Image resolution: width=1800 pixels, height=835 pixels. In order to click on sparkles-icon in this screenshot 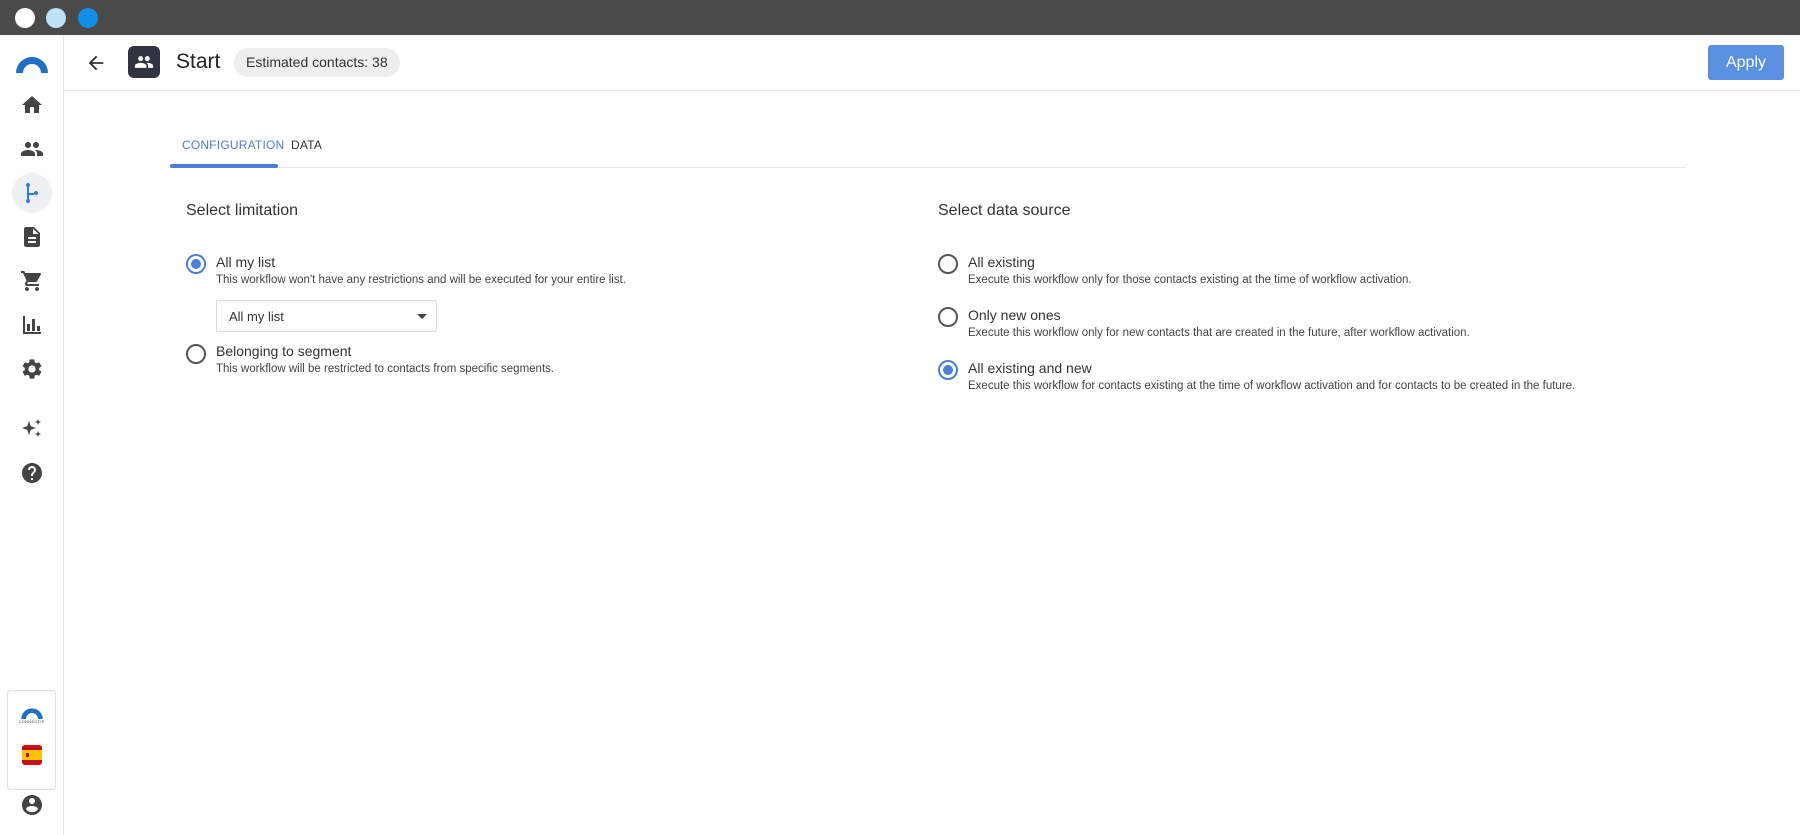, I will do `click(31, 428)`.